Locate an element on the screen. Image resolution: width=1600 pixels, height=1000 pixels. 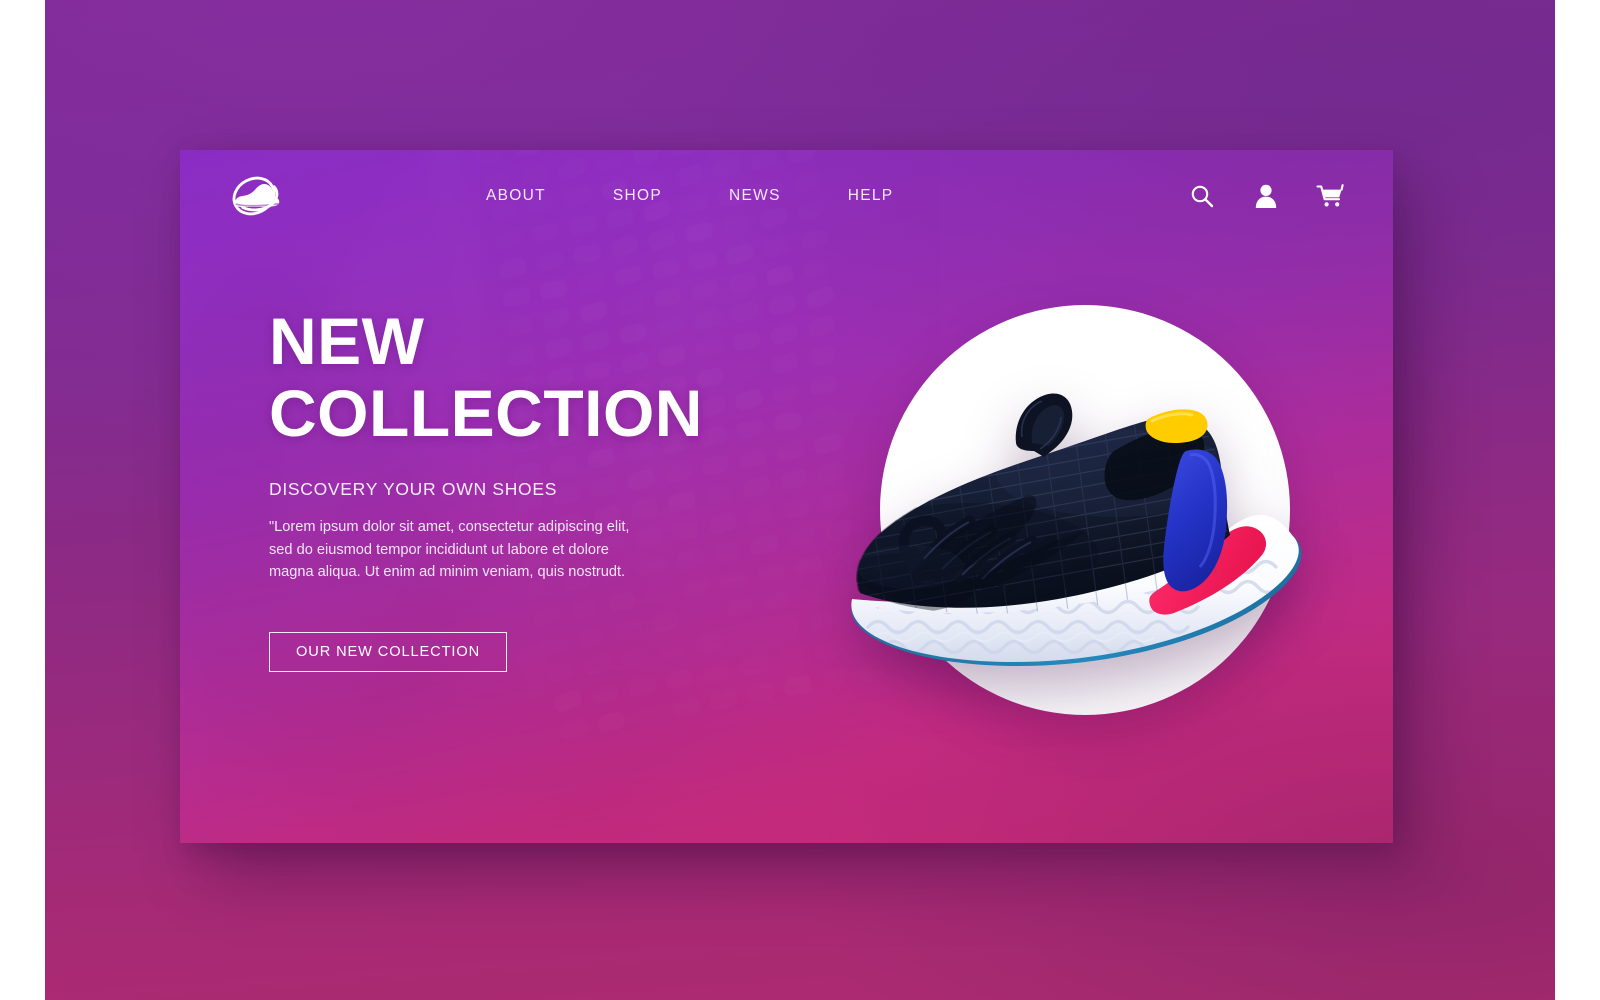
running-sneaker-image is located at coordinates (1093, 520).